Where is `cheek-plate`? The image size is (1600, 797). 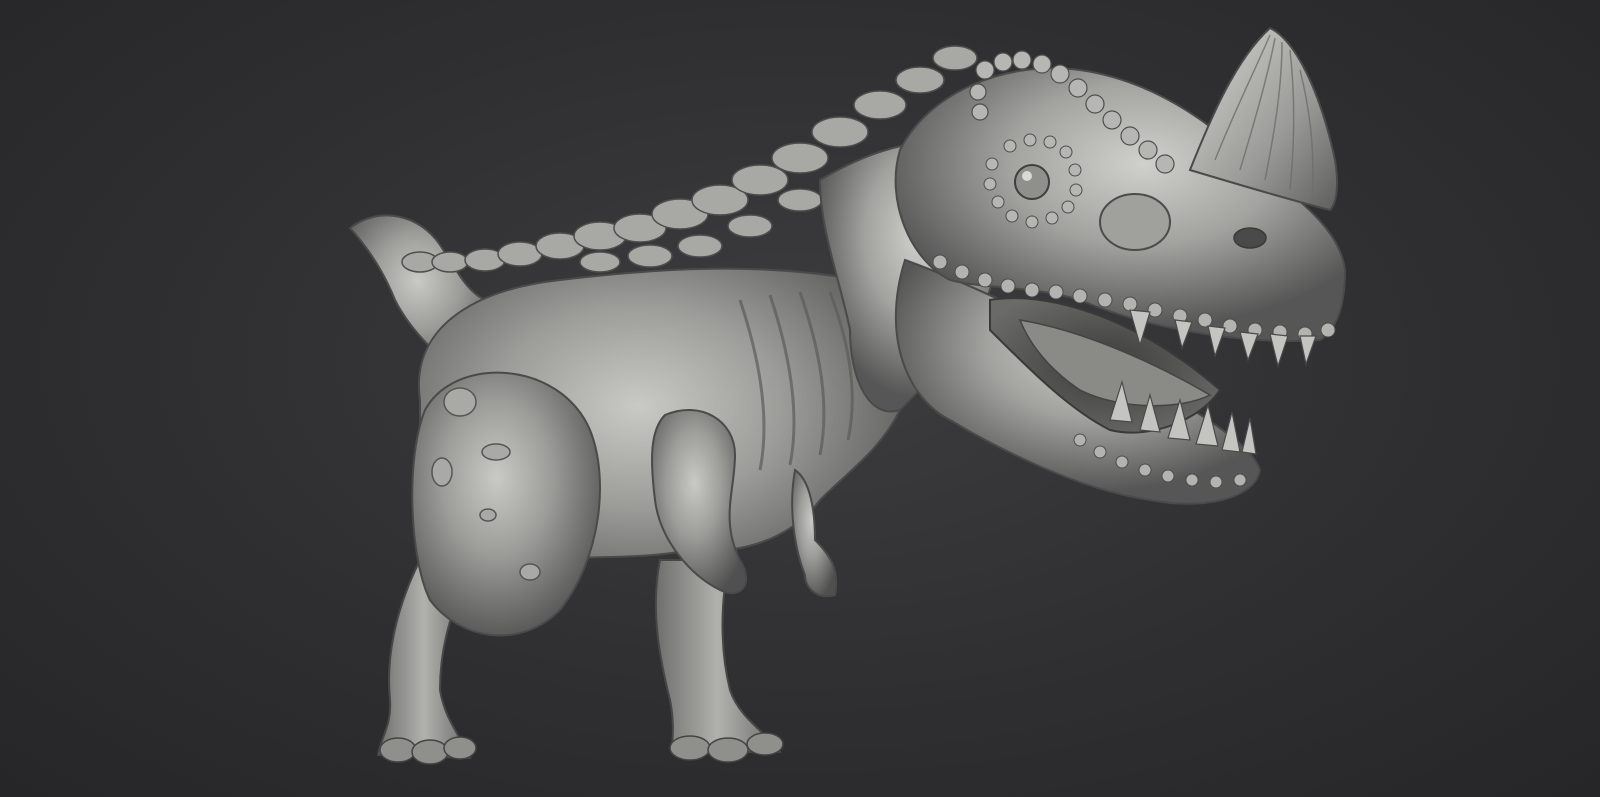
cheek-plate is located at coordinates (1135, 222).